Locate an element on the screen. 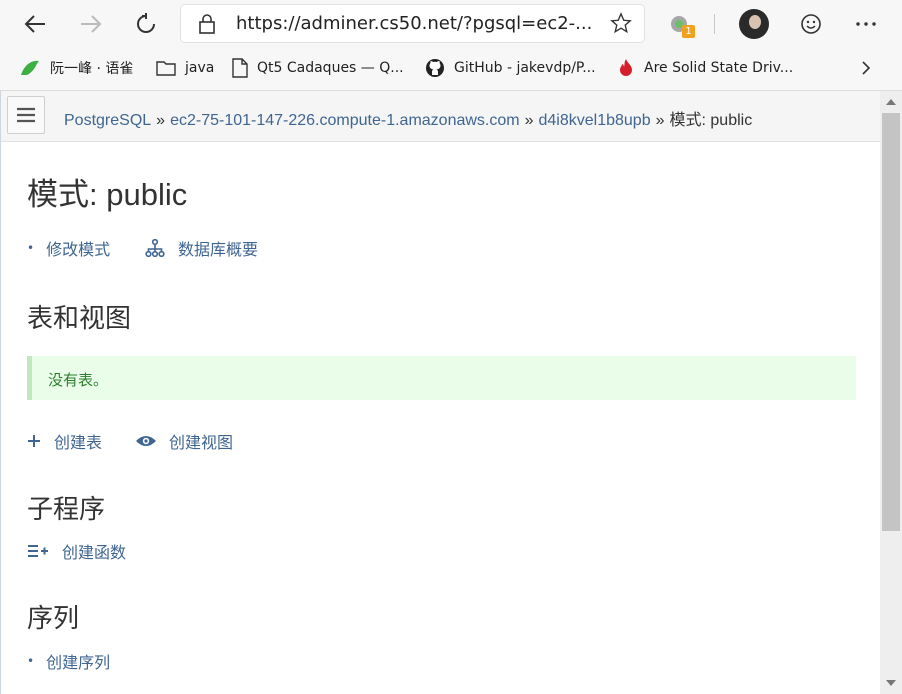  breadcrumb-database: d4i8kvel1b8upb is located at coordinates (595, 120).